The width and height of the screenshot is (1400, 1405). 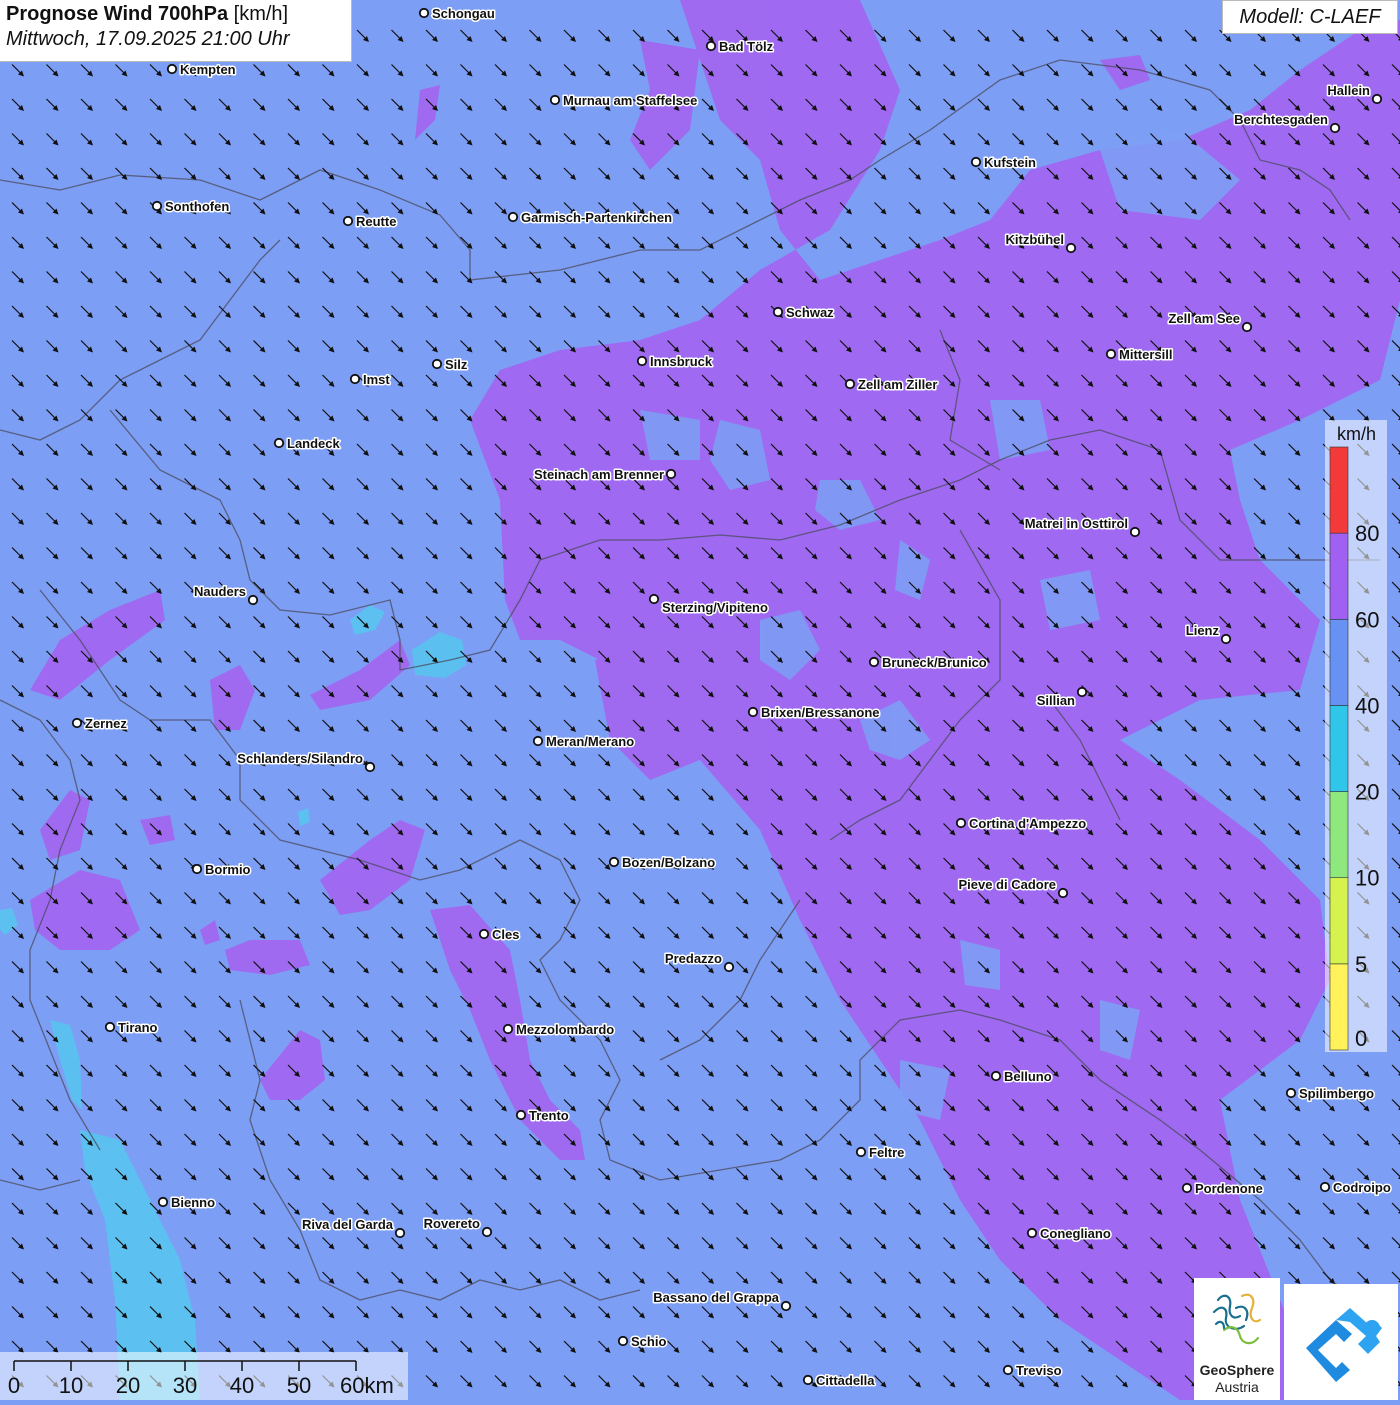 What do you see at coordinates (505, 934) in the screenshot?
I see `city-label: Cles` at bounding box center [505, 934].